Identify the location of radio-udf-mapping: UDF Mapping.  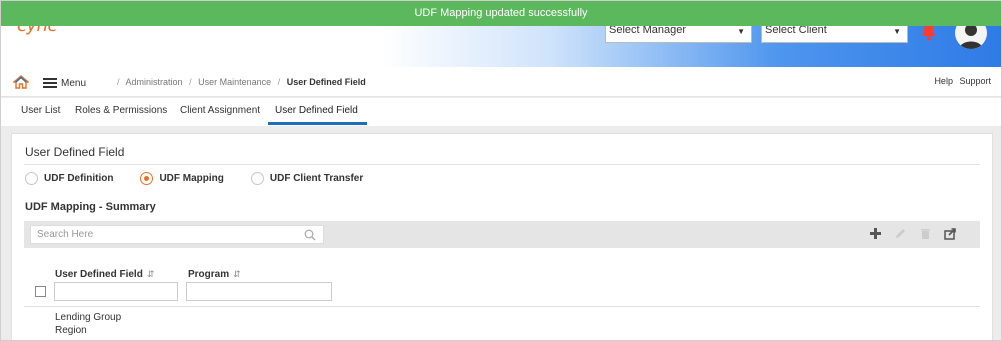
(182, 178).